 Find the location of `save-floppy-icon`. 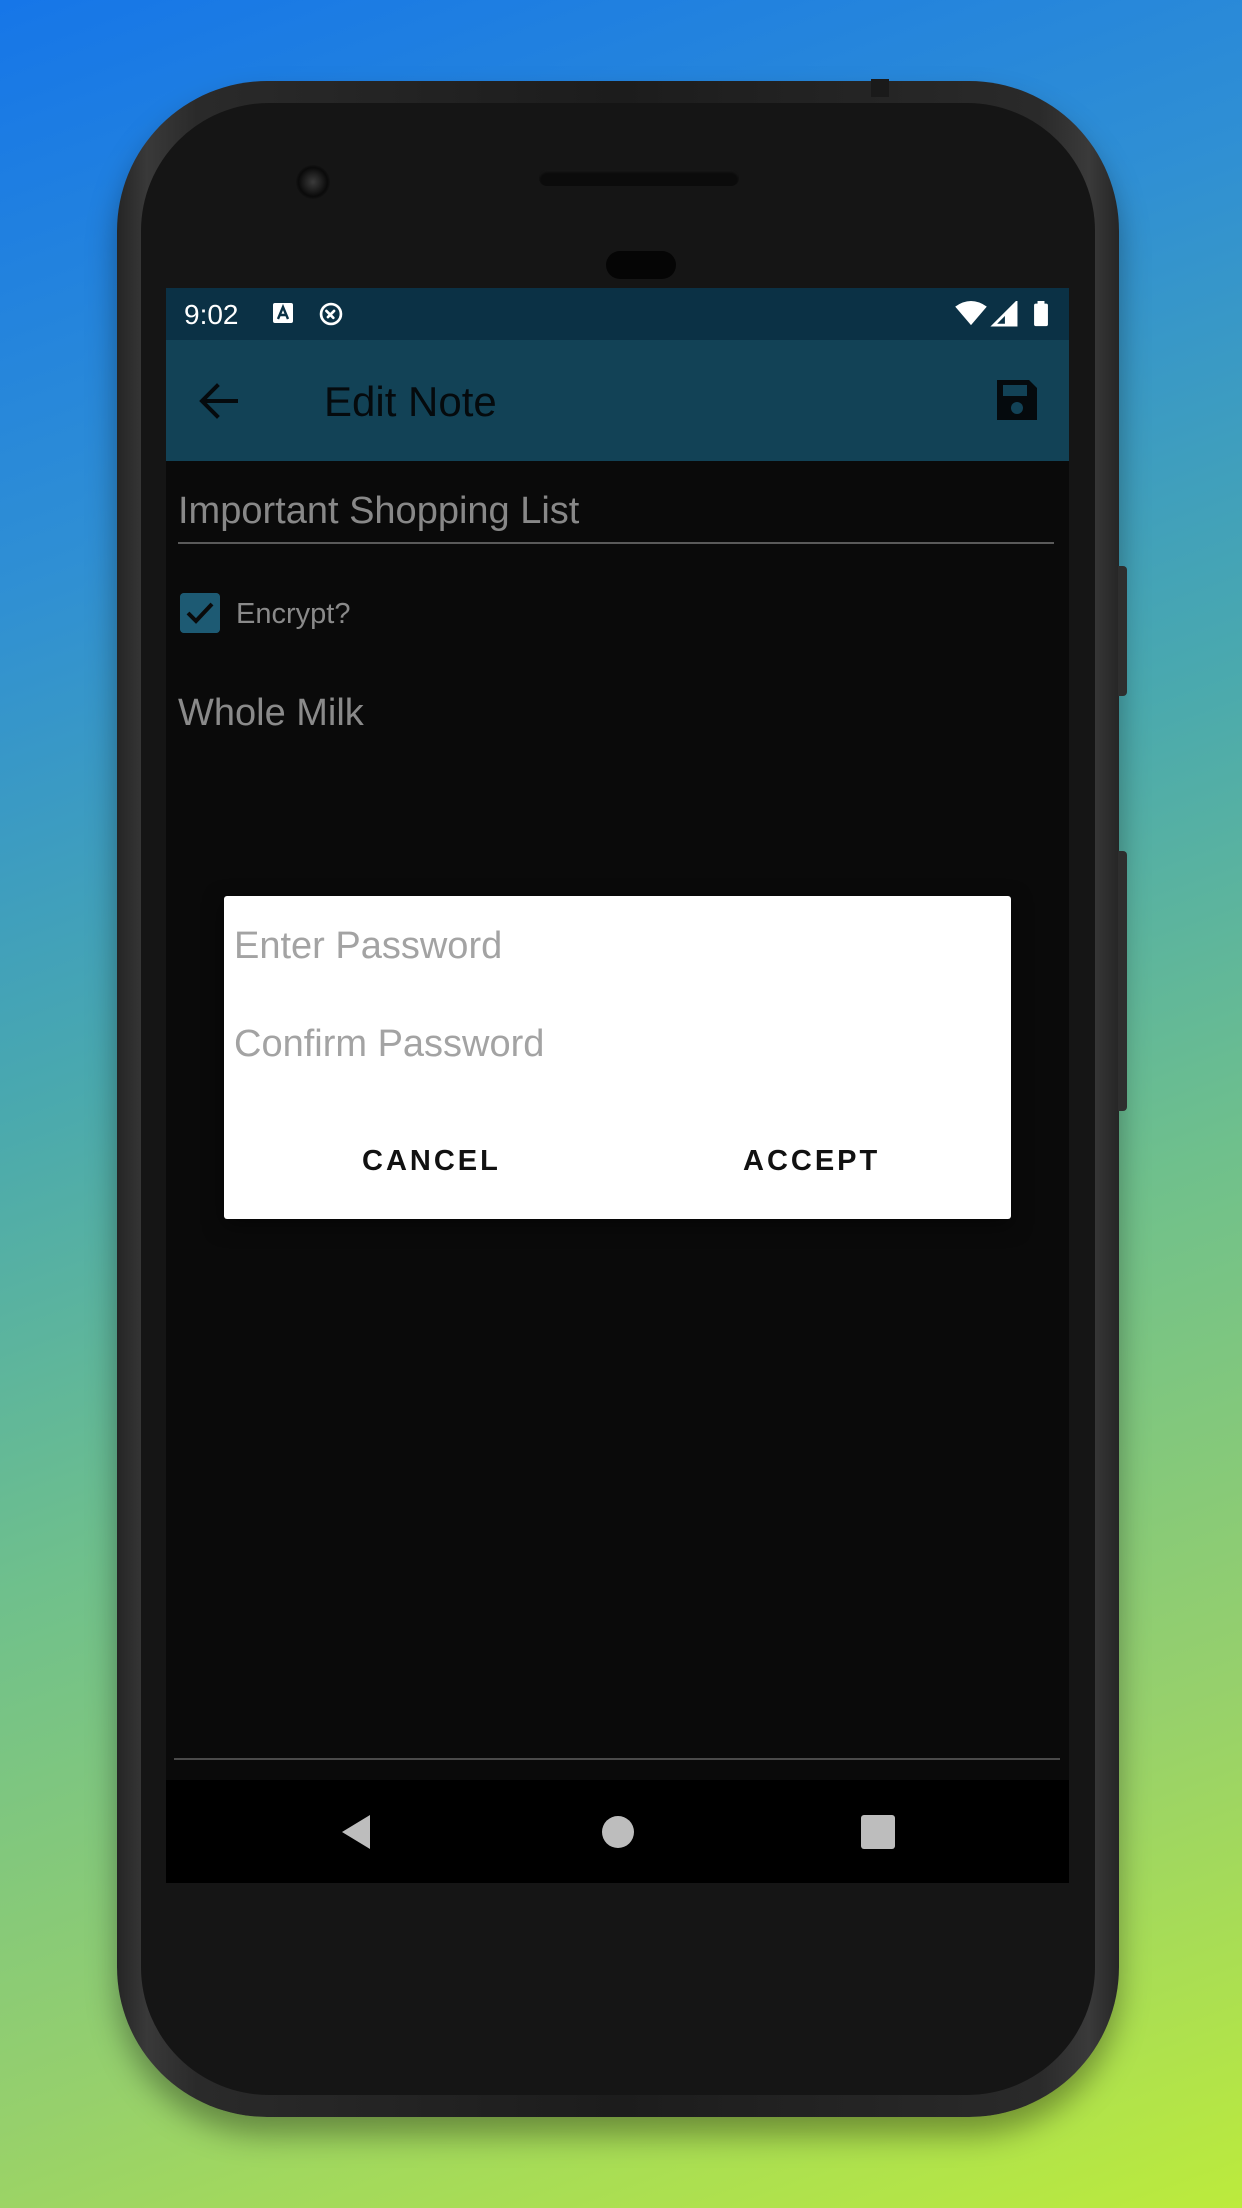

save-floppy-icon is located at coordinates (1017, 400).